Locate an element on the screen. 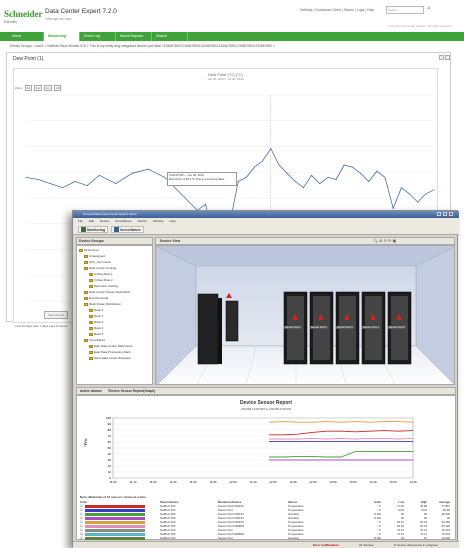 The width and height of the screenshot is (464, 548). panel-menu-icon is located at coordinates (441, 57).